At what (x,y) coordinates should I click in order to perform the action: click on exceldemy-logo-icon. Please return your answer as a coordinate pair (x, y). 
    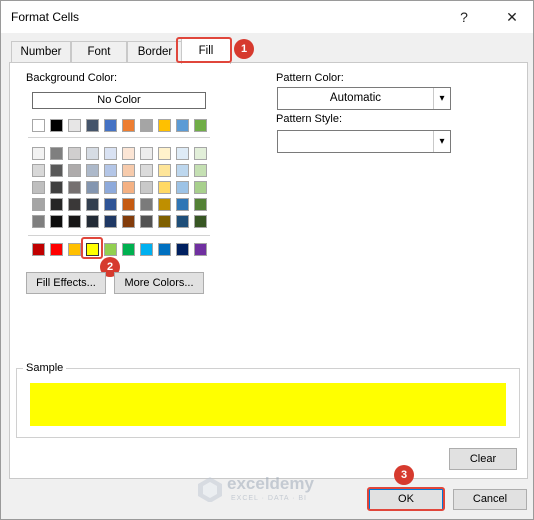
    Looking at the image, I should click on (210, 489).